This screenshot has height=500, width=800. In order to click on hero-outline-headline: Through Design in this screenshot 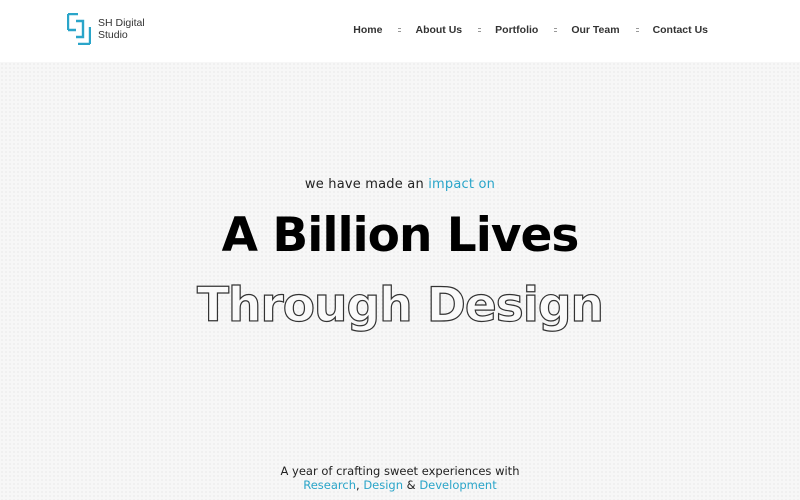, I will do `click(400, 305)`.